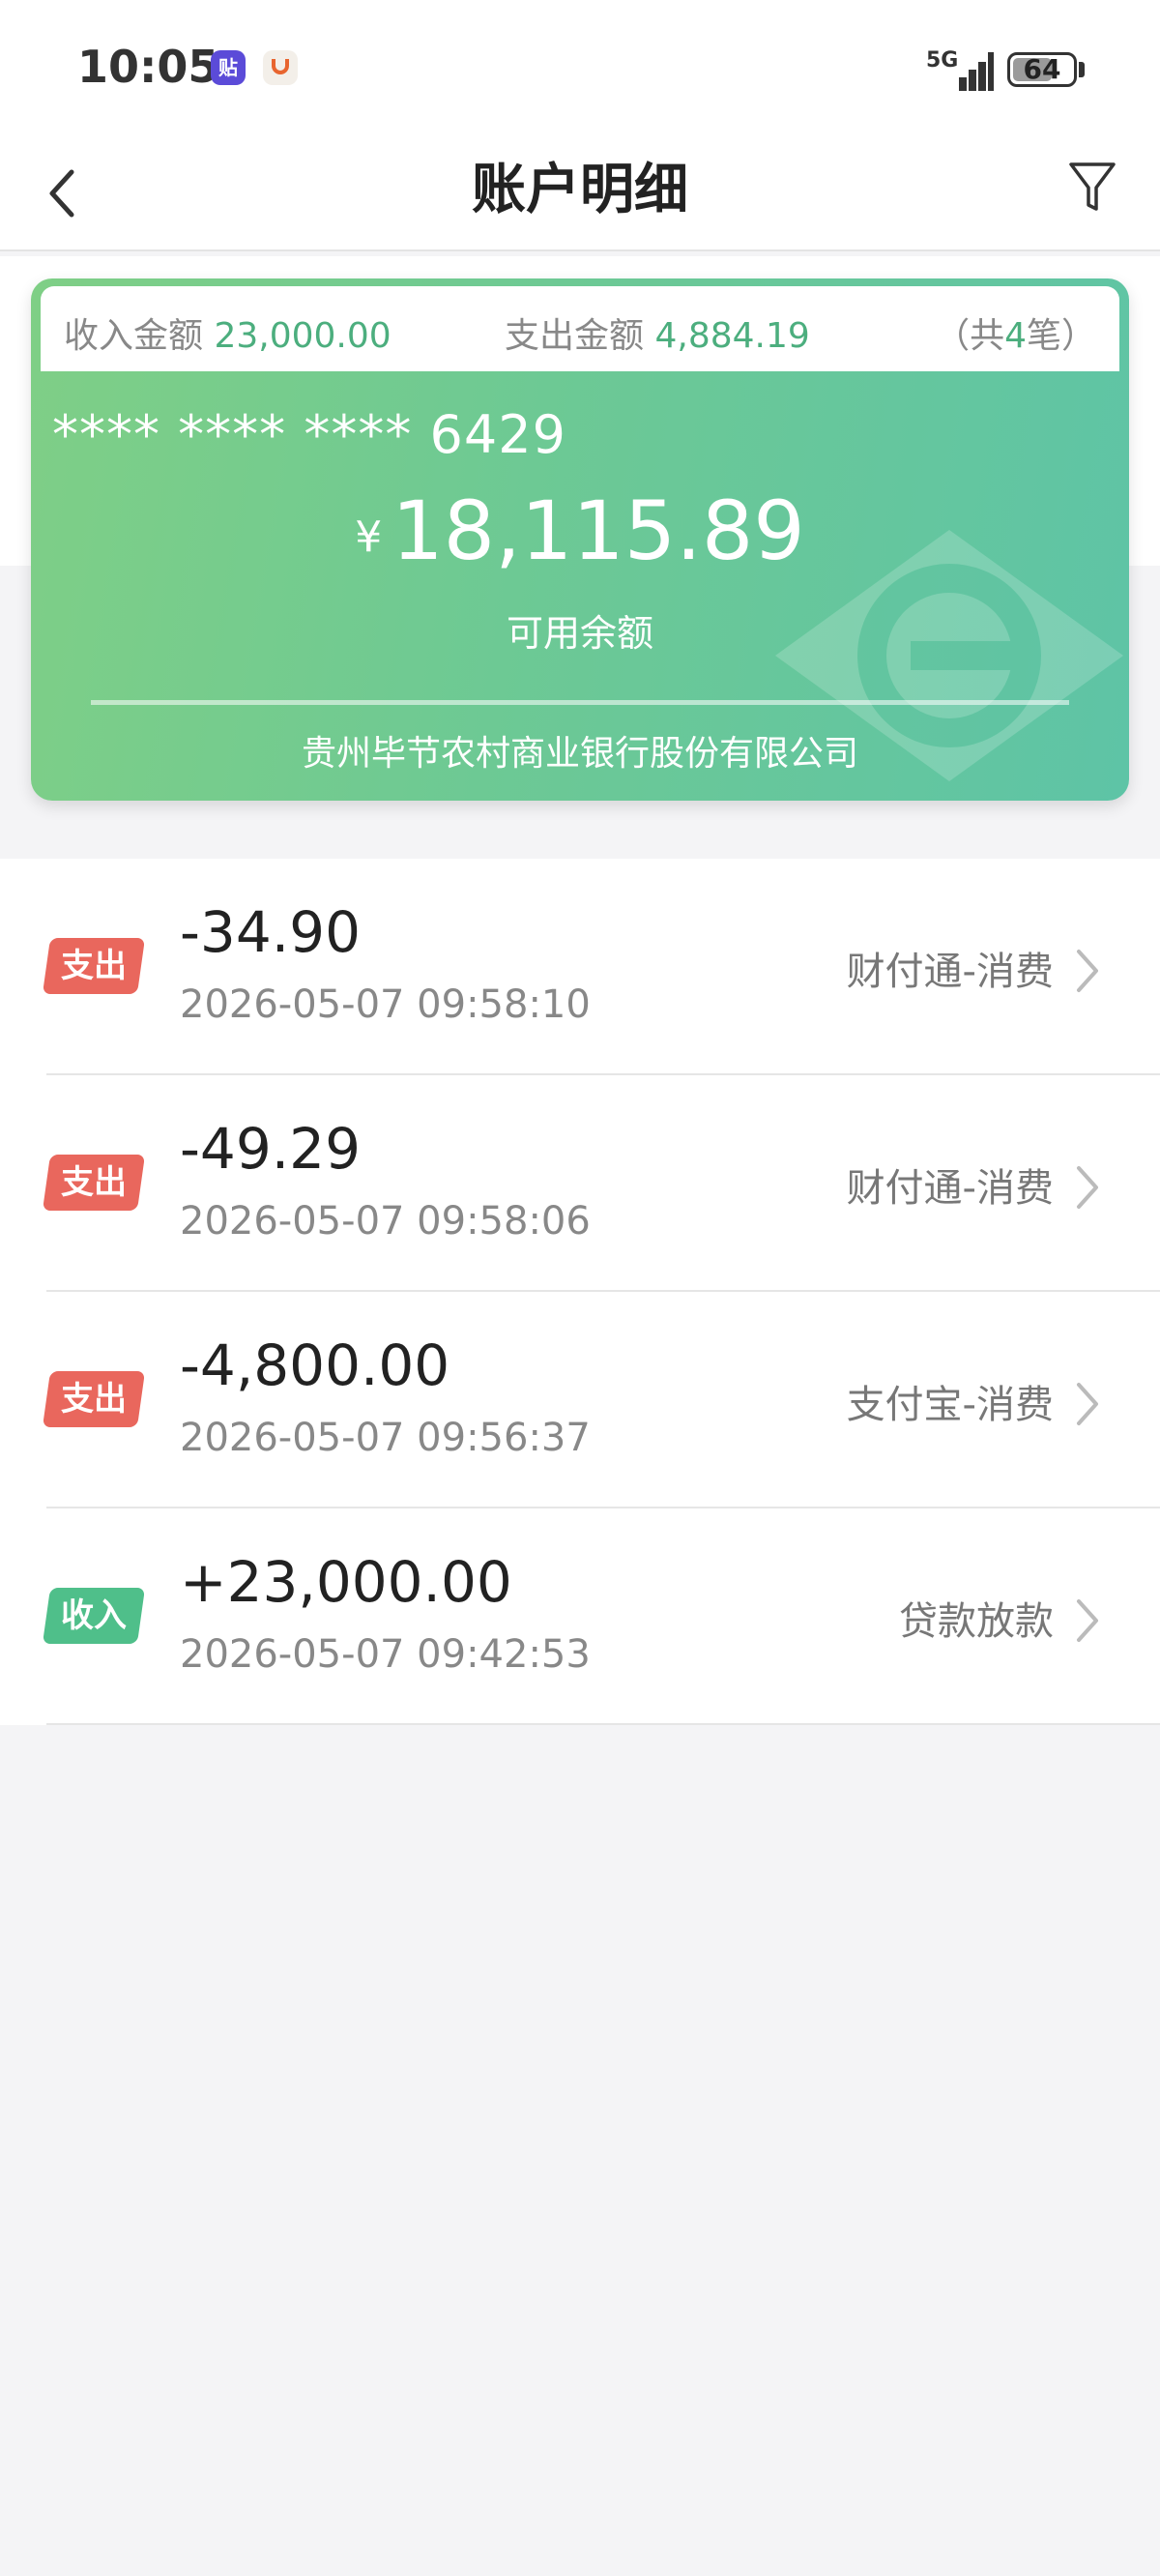 The height and width of the screenshot is (2576, 1160). What do you see at coordinates (579, 633) in the screenshot?
I see `balance-label: 可用余额` at bounding box center [579, 633].